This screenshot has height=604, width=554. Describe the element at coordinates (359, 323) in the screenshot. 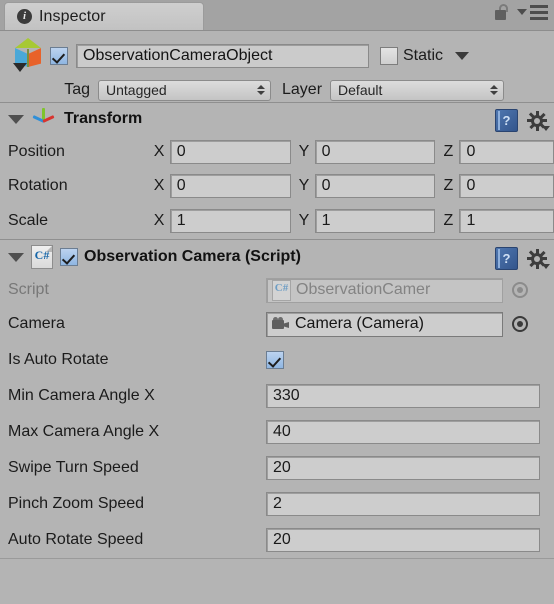

I see `camera-value: Camera (Camera)` at that location.